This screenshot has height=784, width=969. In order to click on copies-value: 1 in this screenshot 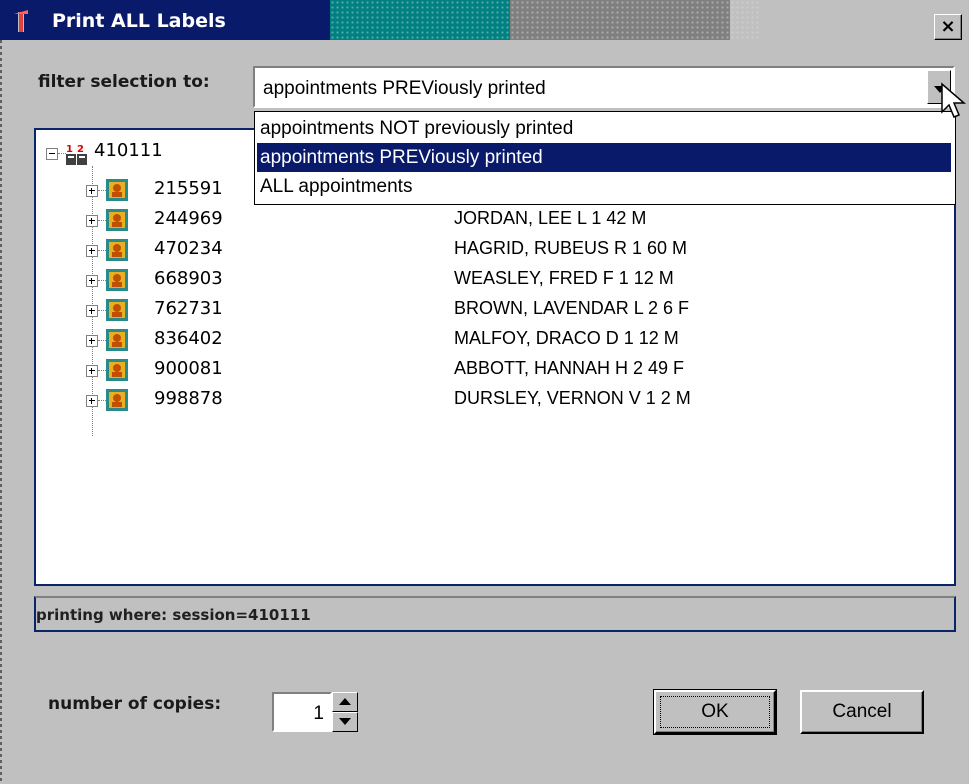, I will do `click(318, 713)`.